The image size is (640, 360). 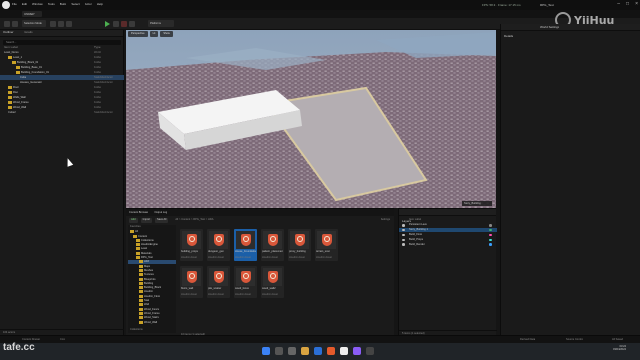 I want to click on file-explorer-icon, so click(x=305, y=351).